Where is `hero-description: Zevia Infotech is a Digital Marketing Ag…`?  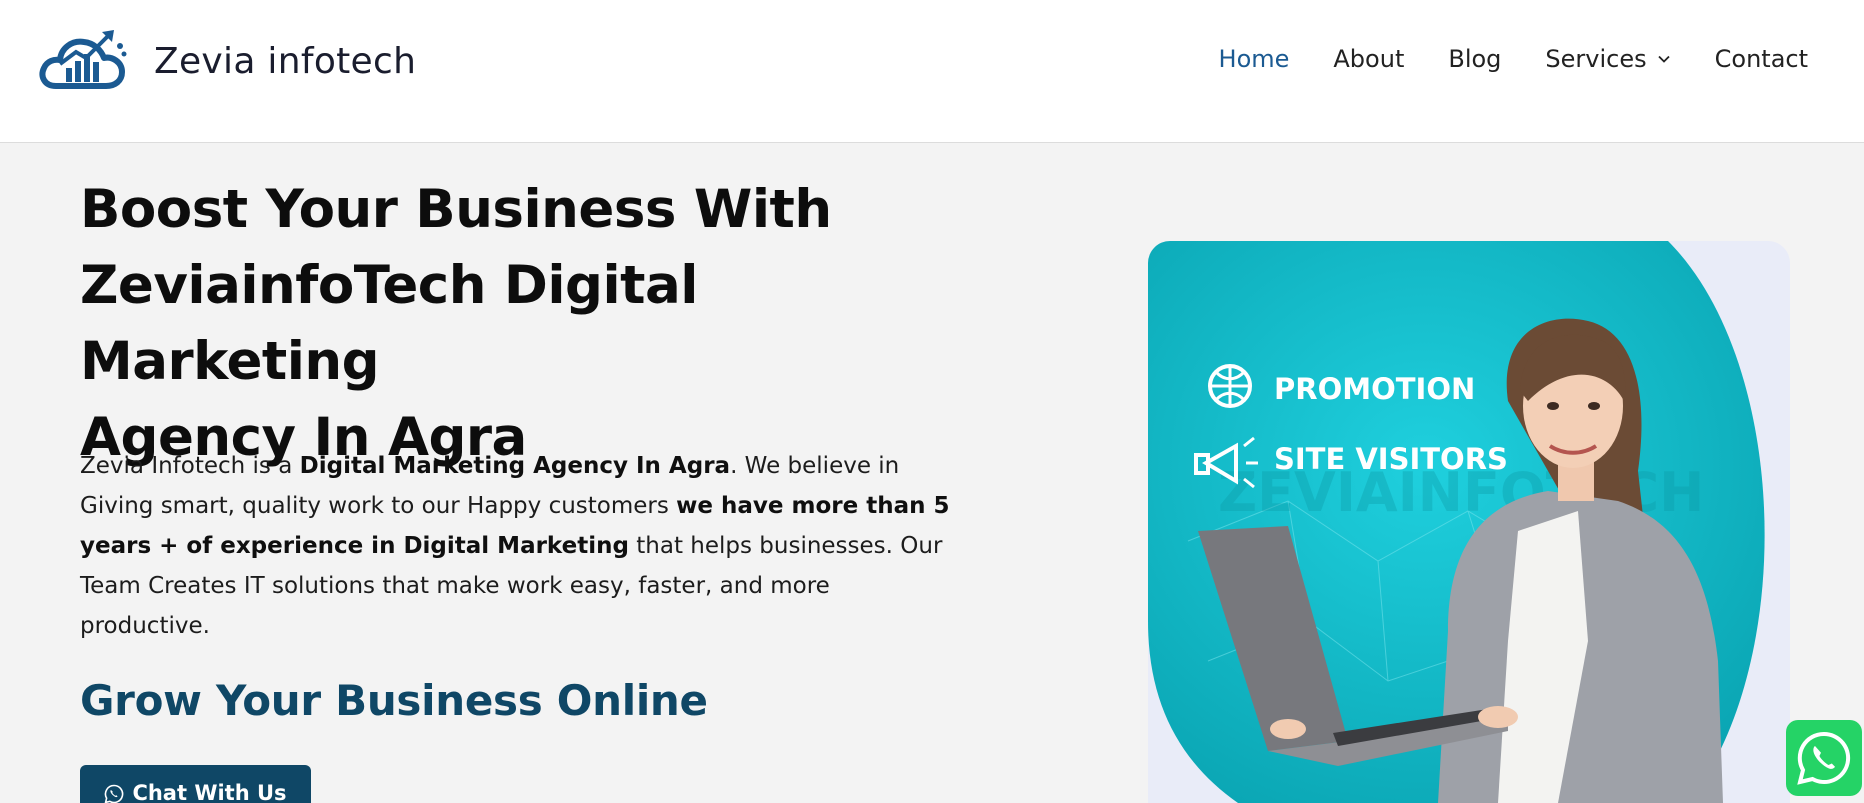 hero-description: Zevia Infotech is a Digital Marketing Ag… is located at coordinates (520, 546).